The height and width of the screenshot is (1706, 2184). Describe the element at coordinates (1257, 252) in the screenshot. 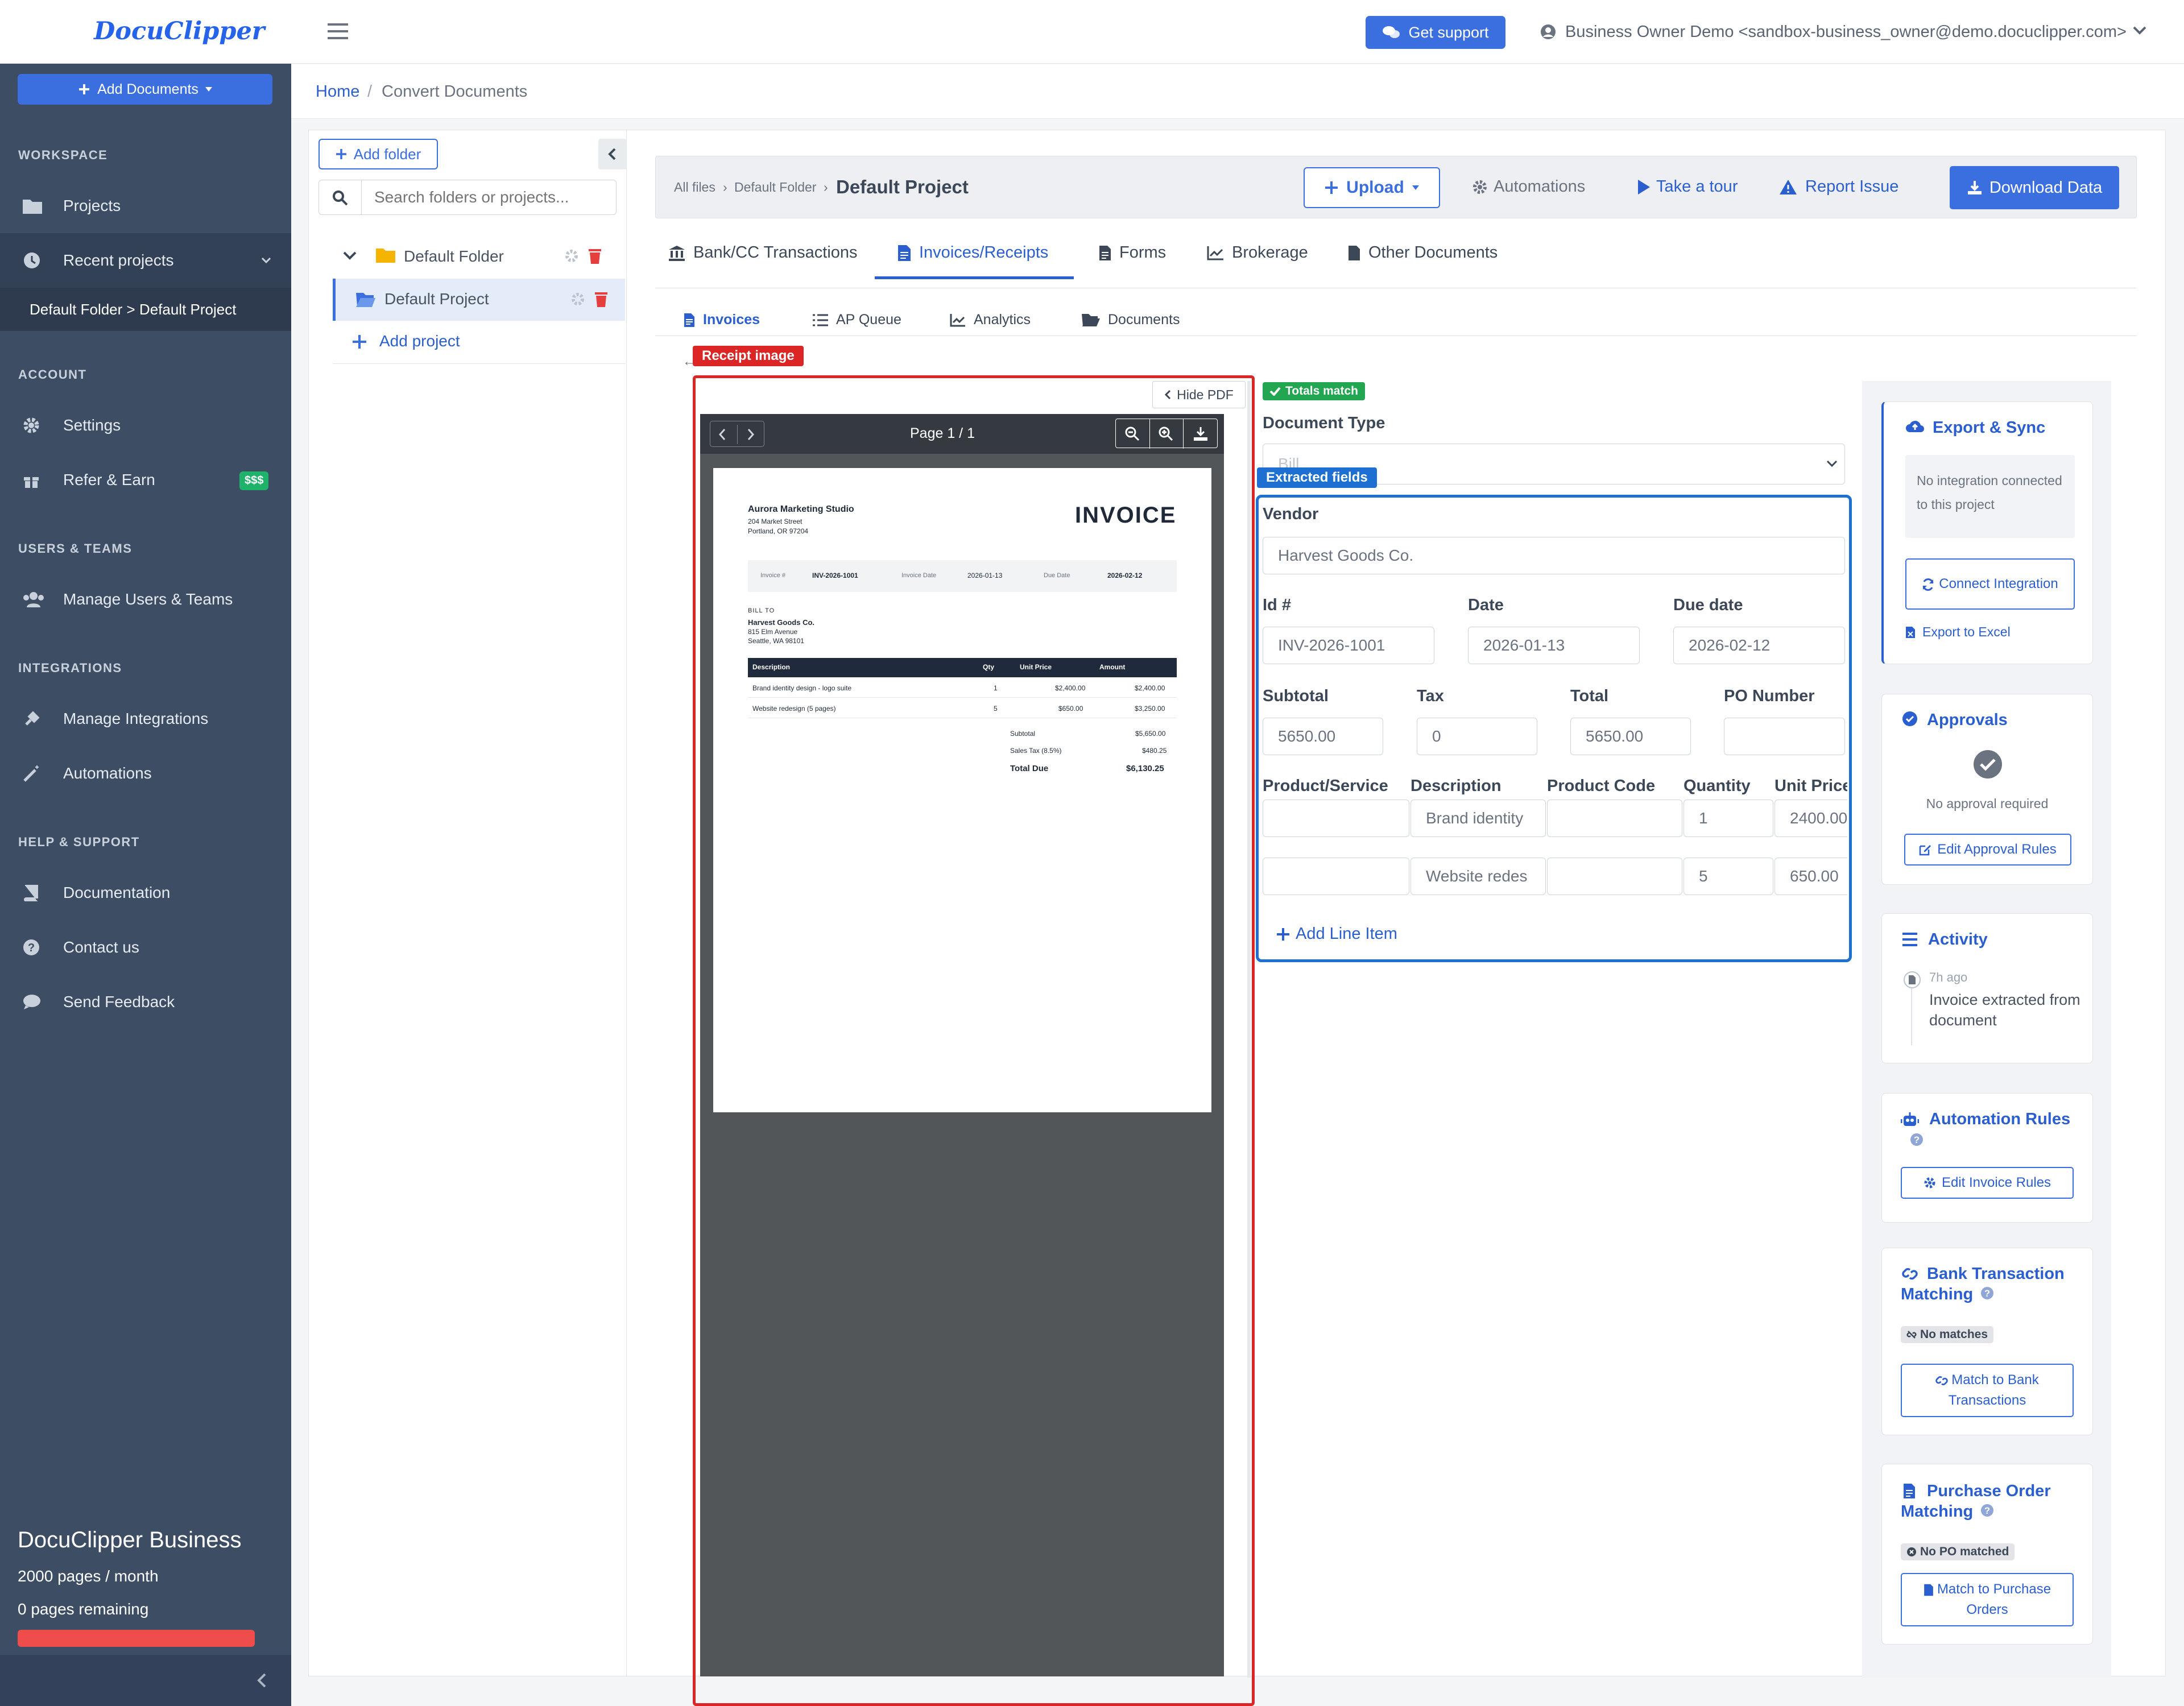

I see `tab-brokerage: Brokerage` at that location.